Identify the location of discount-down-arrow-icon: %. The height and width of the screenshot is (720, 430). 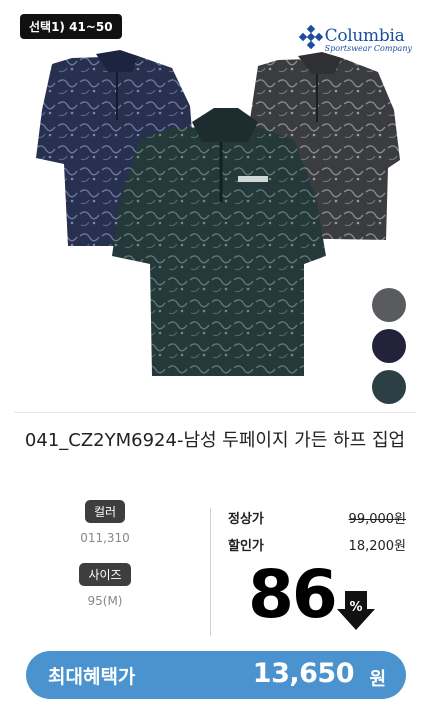
(356, 610).